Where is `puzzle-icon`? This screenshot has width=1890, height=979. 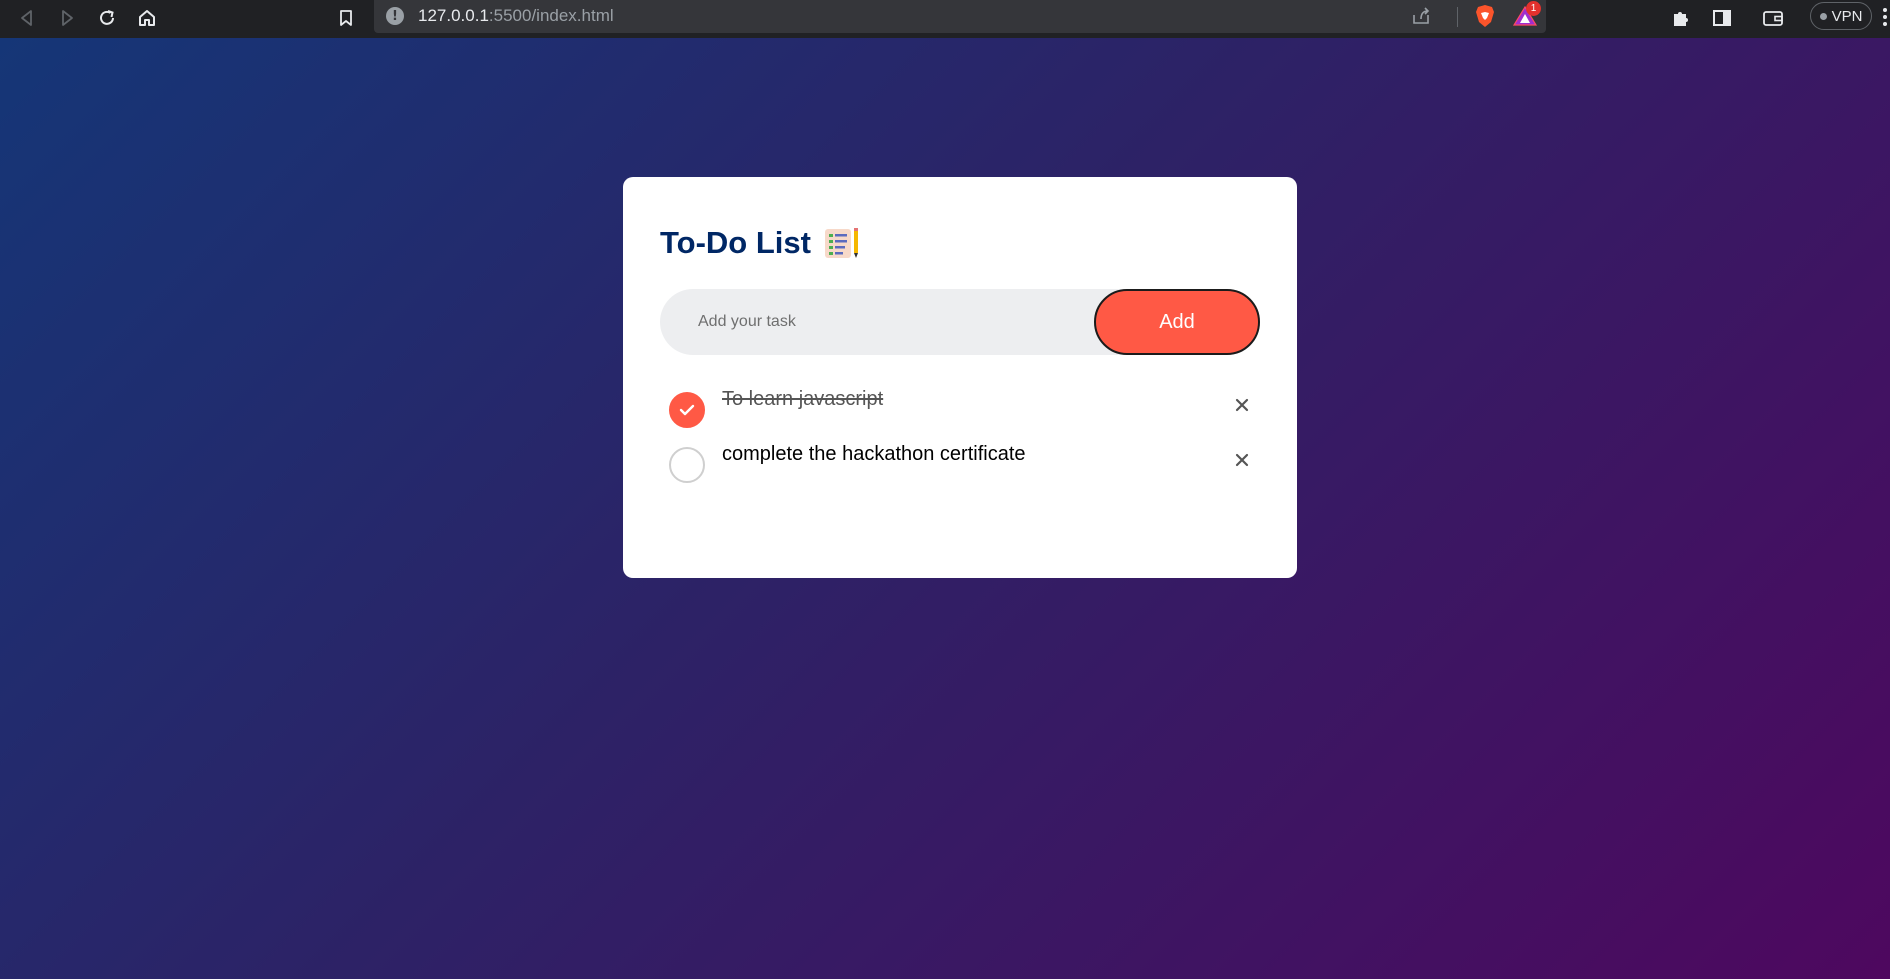
puzzle-icon is located at coordinates (1681, 19).